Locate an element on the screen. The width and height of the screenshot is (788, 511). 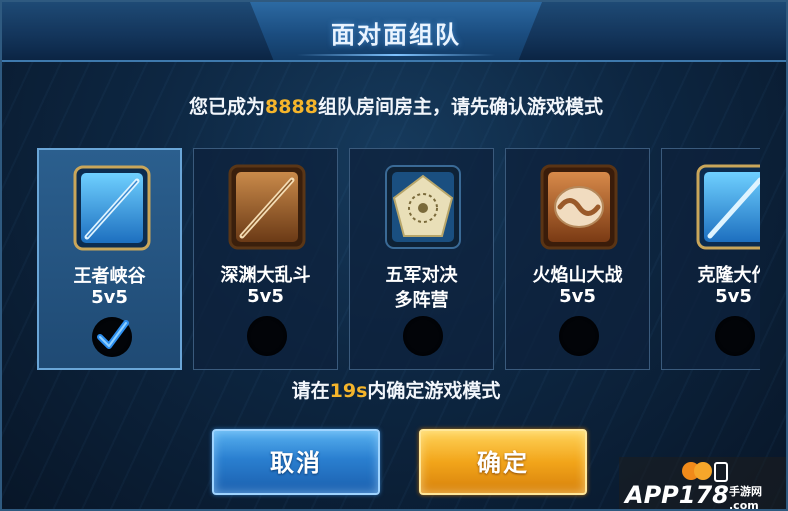
site-watermark: APP178 手游网 .com is located at coordinates (702, 484).